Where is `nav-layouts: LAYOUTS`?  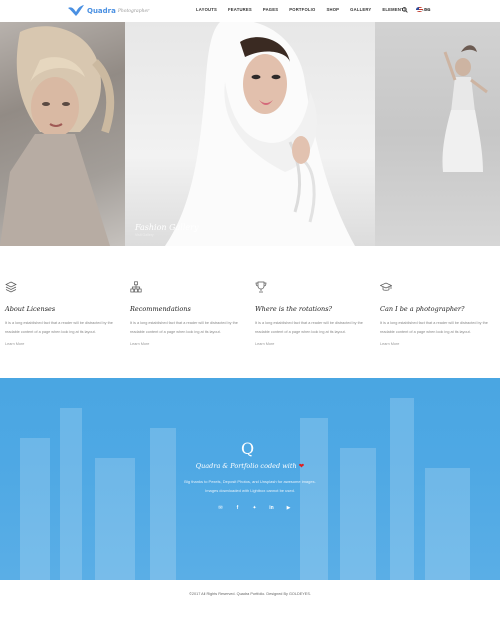
nav-layouts: LAYOUTS is located at coordinates (206, 9).